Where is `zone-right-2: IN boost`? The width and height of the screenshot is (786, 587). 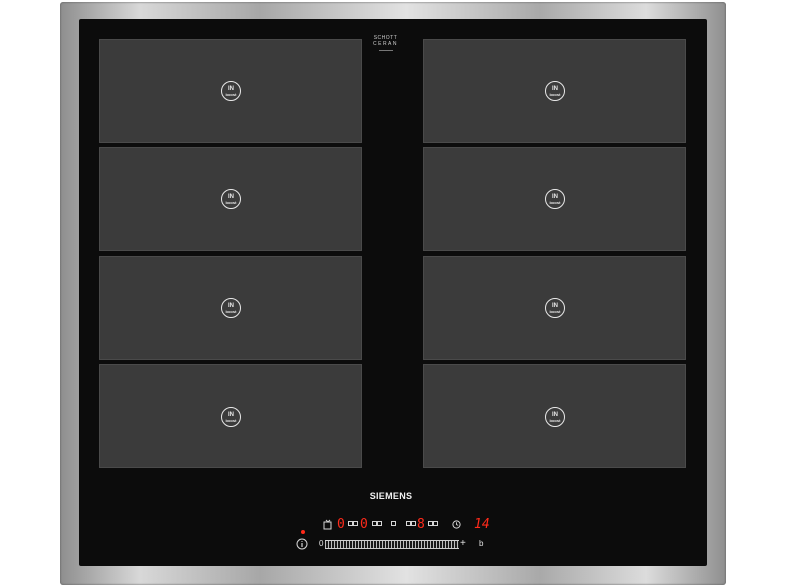
zone-right-2: IN boost is located at coordinates (554, 199).